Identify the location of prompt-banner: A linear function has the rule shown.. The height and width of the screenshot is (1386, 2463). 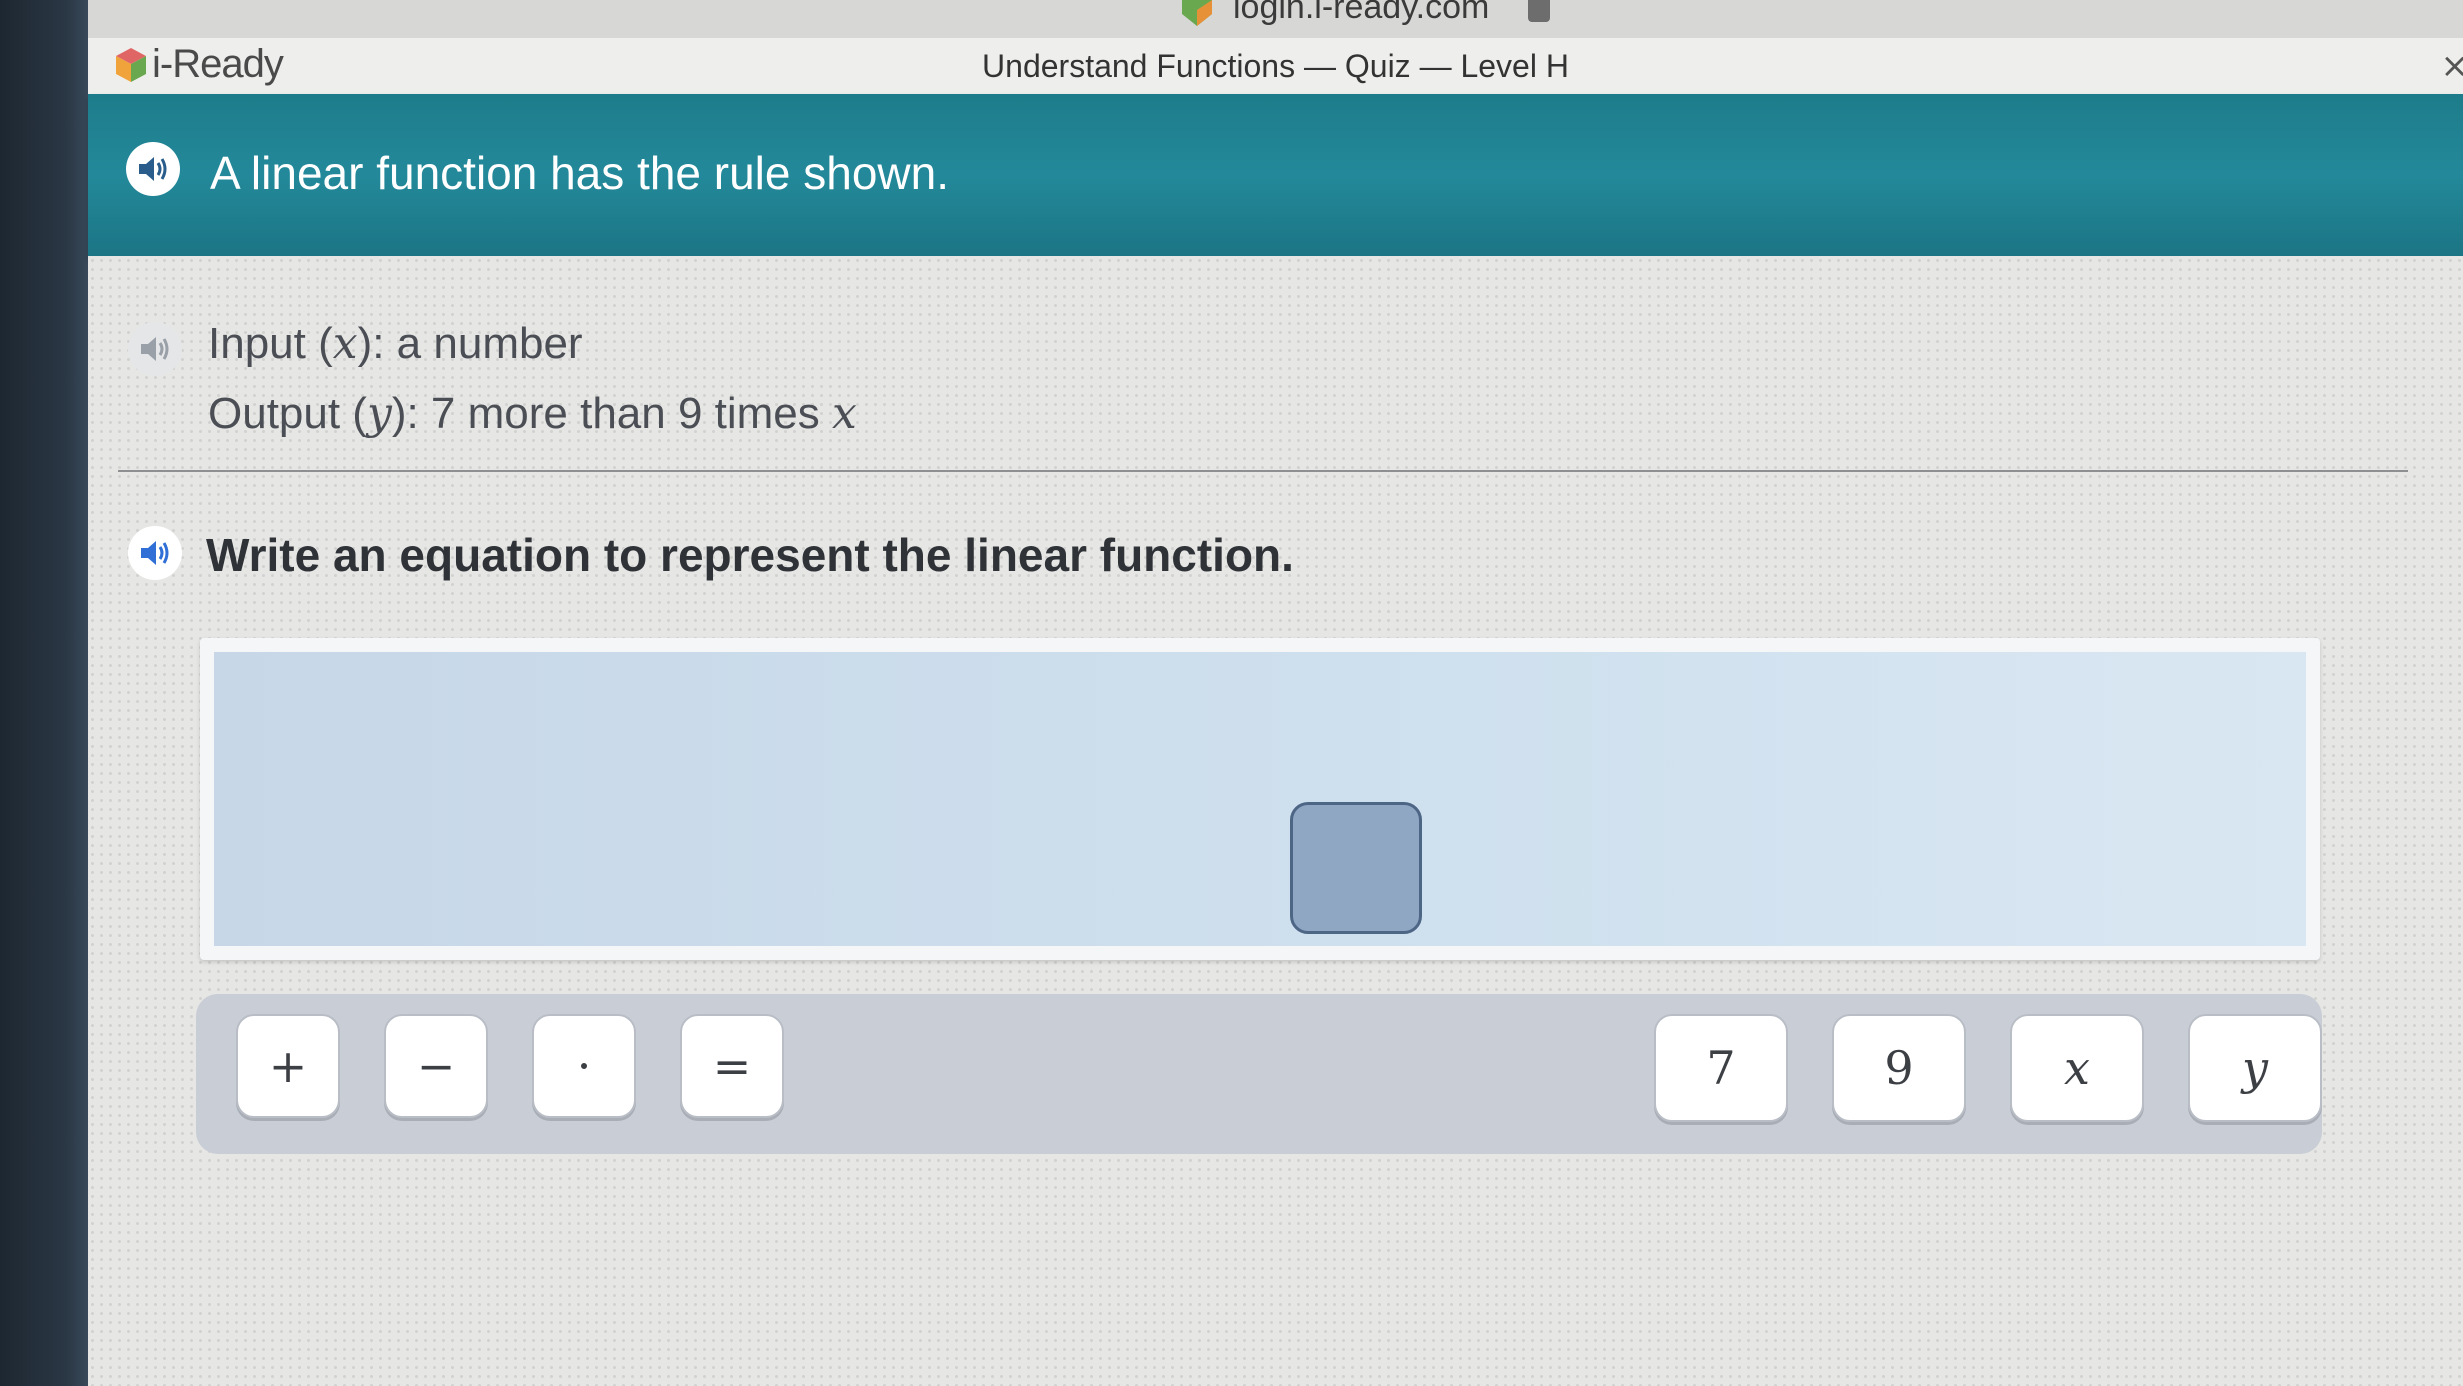
(1275, 175).